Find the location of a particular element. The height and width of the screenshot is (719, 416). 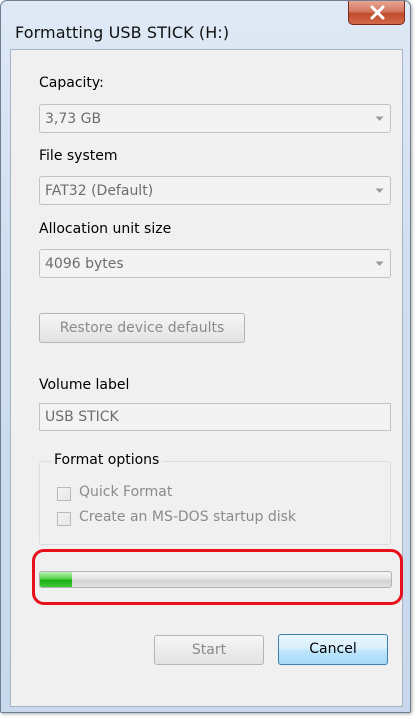

allocation-select: 4096 bytes is located at coordinates (215, 263).